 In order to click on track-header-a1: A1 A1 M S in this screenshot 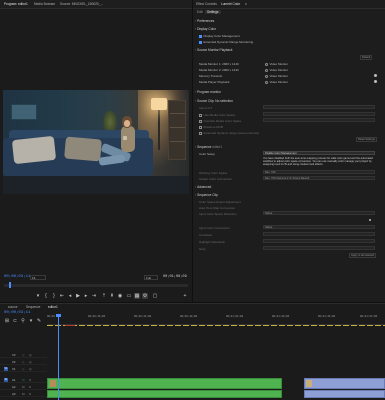, I will do `click(23, 380)`.